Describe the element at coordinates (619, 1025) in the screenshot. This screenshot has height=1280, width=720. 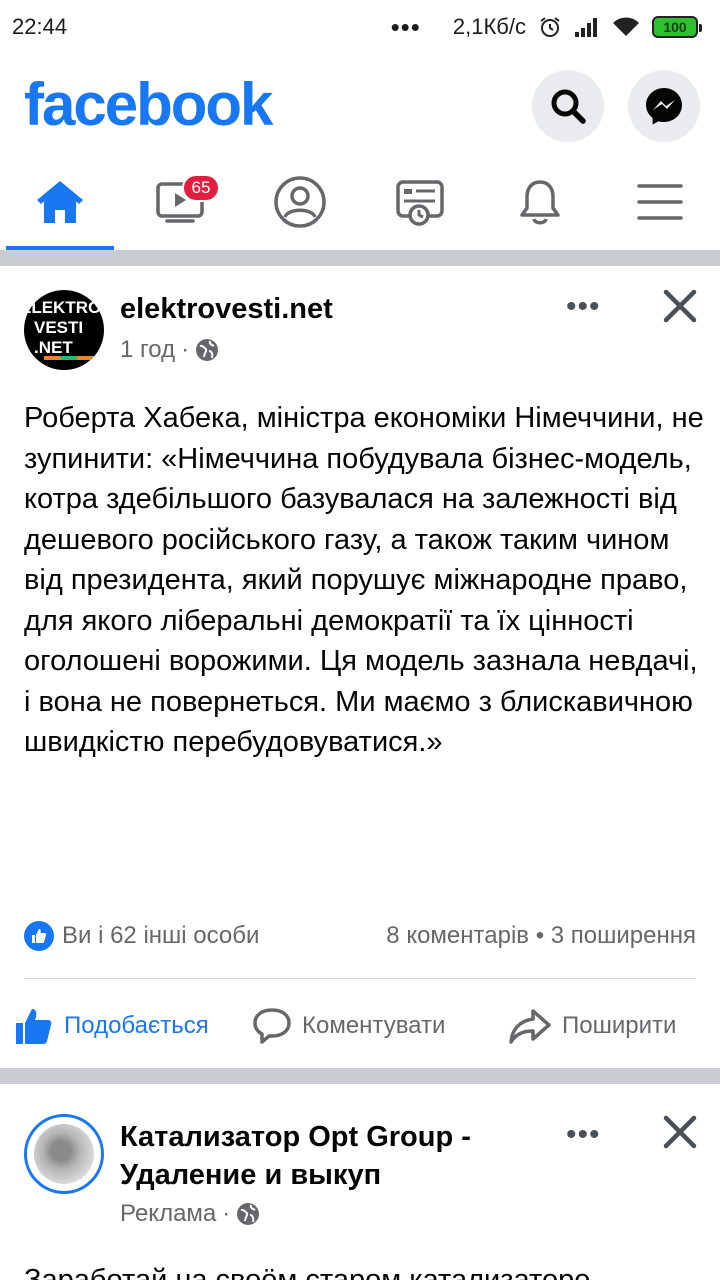
I see `share-label: Поширити` at that location.